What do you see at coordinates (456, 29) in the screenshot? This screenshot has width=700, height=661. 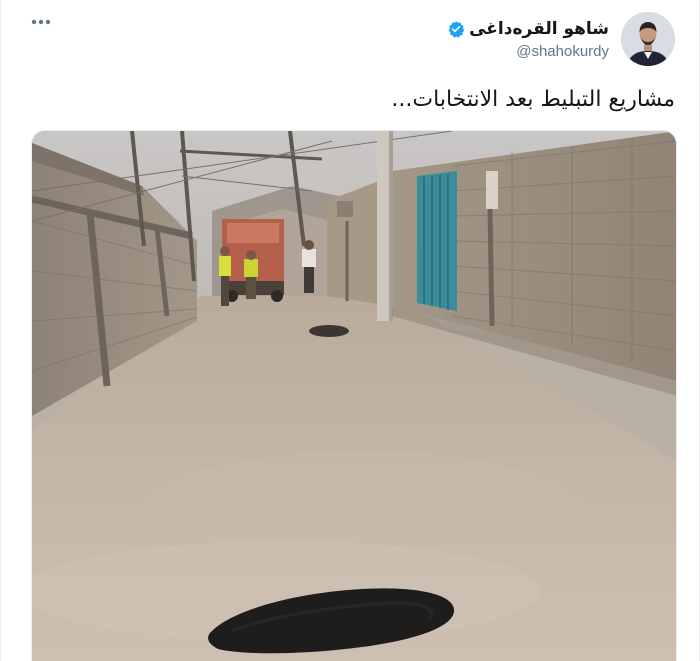 I see `verified-badge-icon` at bounding box center [456, 29].